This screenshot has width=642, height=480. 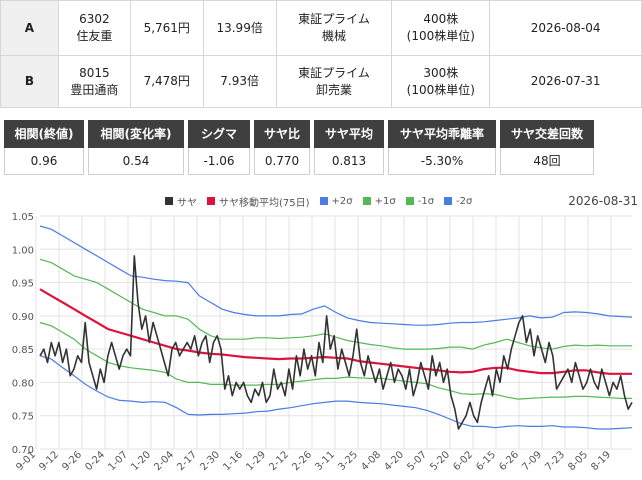 I want to click on stock-price: 5,761円, so click(x=166, y=28).